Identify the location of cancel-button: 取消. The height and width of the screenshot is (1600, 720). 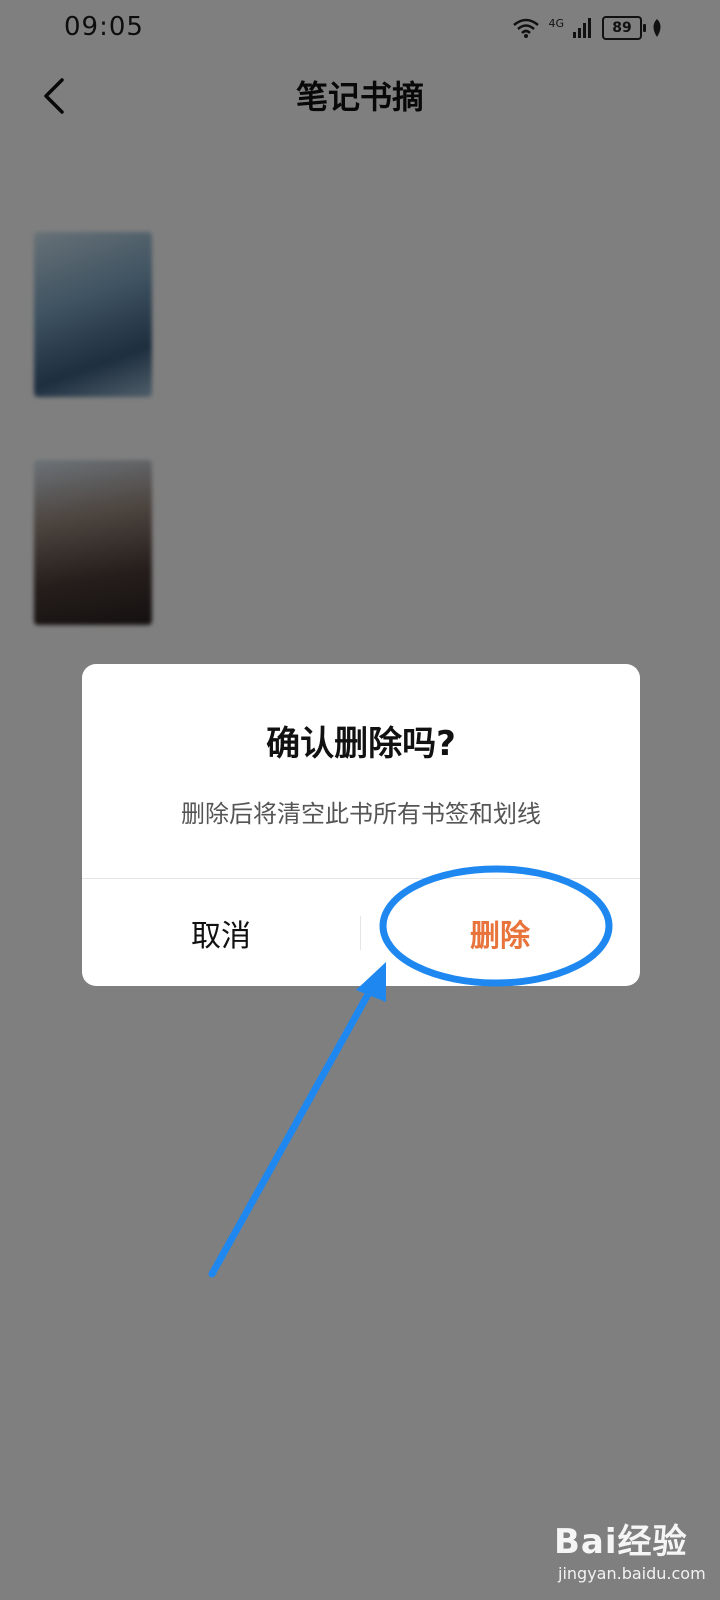
(221, 932).